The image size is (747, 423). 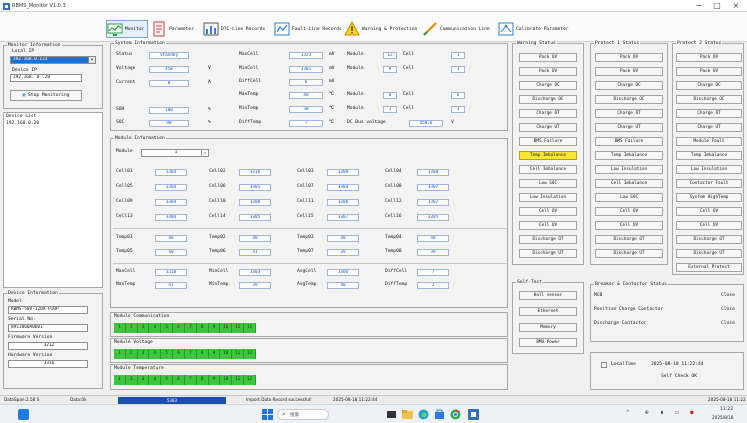 I want to click on local-ip-label: Local IP, so click(x=23, y=51).